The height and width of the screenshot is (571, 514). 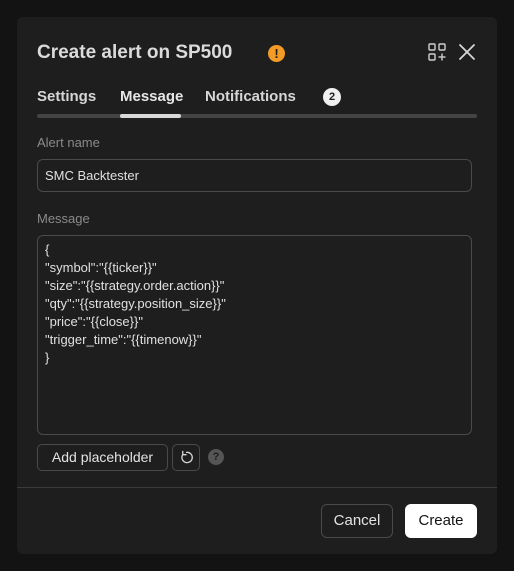 I want to click on tab-notifications: Notifications, so click(x=250, y=97).